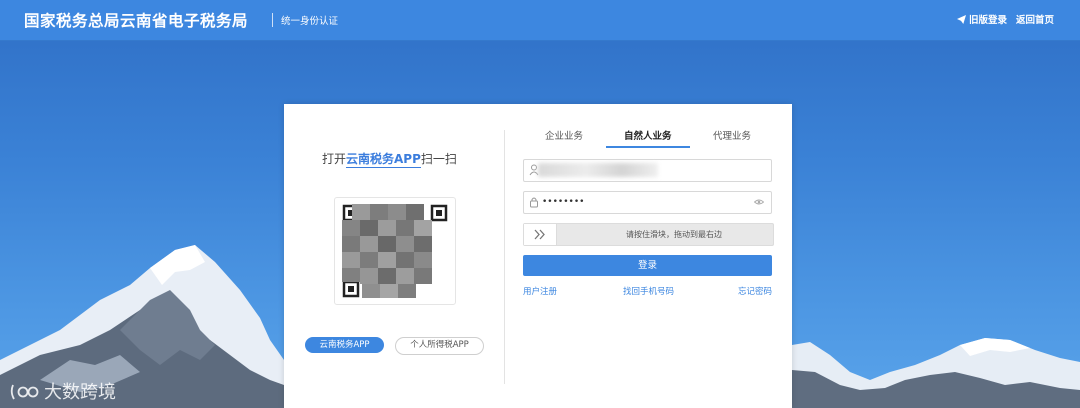 Image resolution: width=1080 pixels, height=408 pixels. Describe the element at coordinates (755, 291) in the screenshot. I see `forgot-password-link: 忘记密码` at that location.